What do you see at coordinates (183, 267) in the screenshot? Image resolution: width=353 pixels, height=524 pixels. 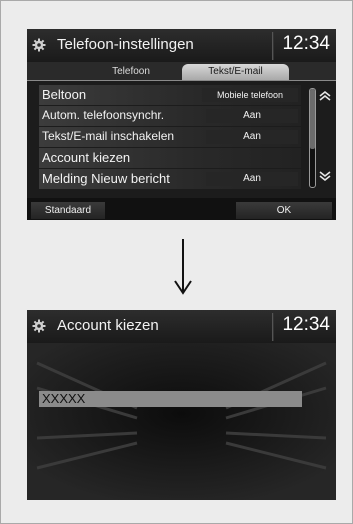 I see `down-arrow-icon` at bounding box center [183, 267].